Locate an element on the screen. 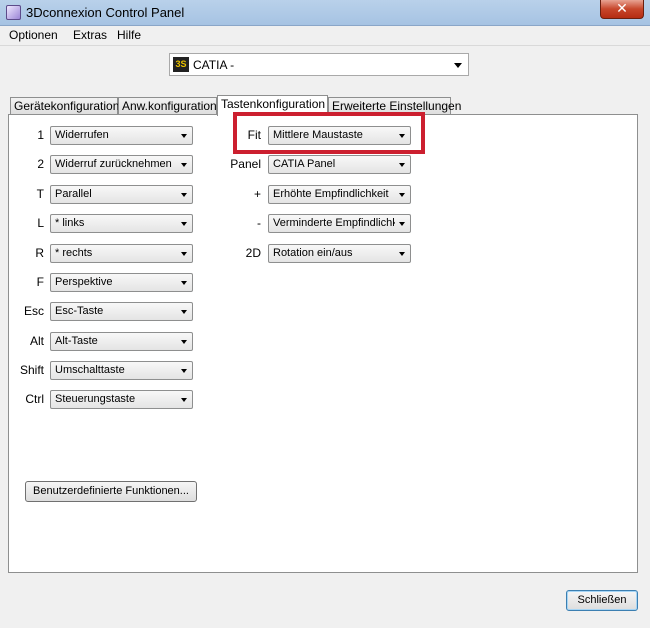 This screenshot has width=650, height=628. button-label: Shift is located at coordinates (31, 370).